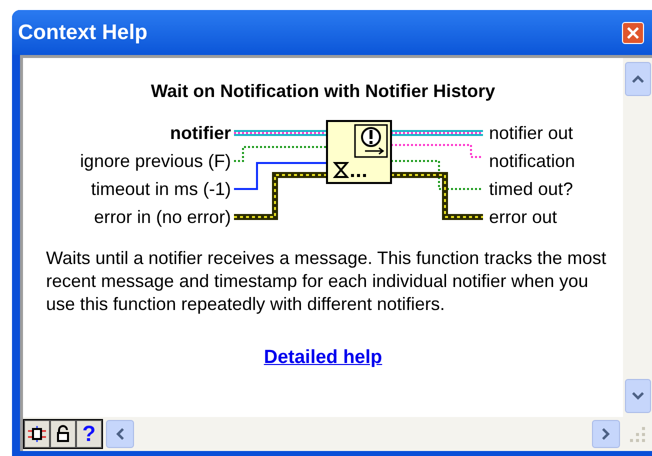 Image resolution: width=652 pixels, height=456 pixels. I want to click on chevron-right-icon, so click(606, 434).